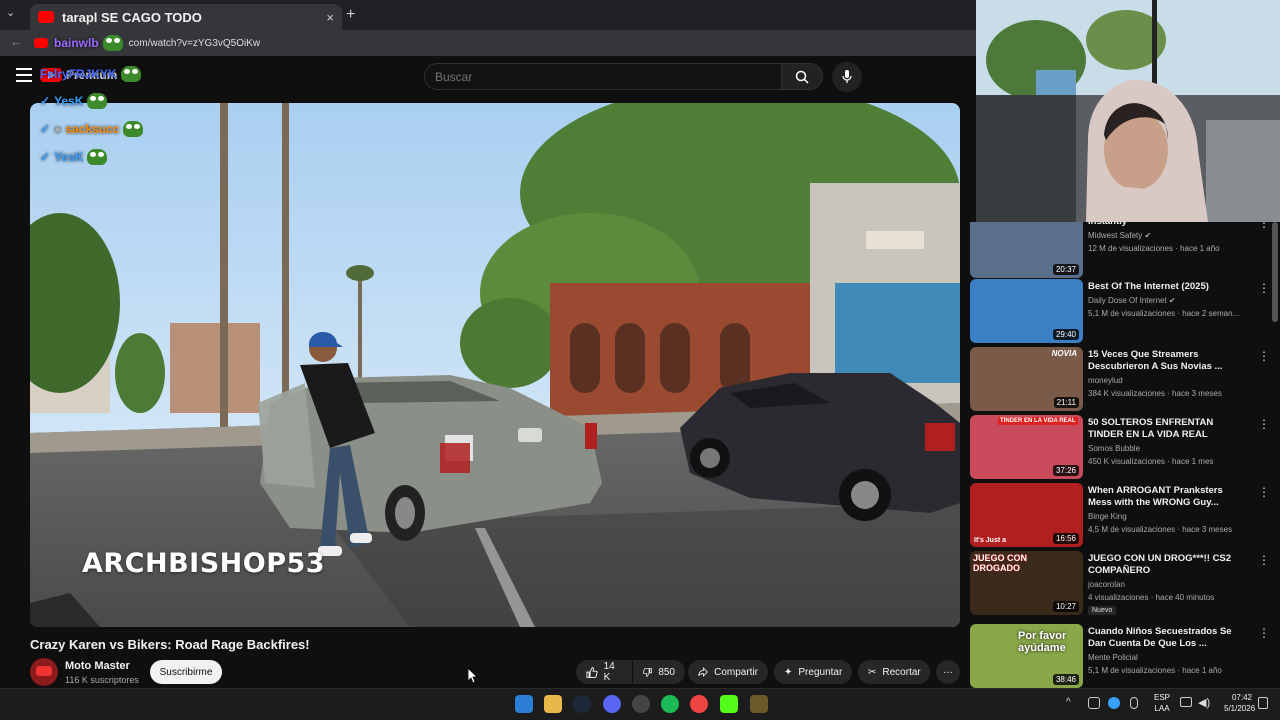  Describe the element at coordinates (603, 76) in the screenshot. I see `search-input` at that location.